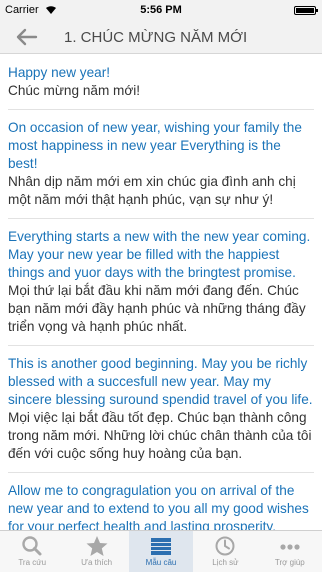 Image resolution: width=322 pixels, height=572 pixels. Describe the element at coordinates (225, 562) in the screenshot. I see `tab-label: Lịch sử` at that location.